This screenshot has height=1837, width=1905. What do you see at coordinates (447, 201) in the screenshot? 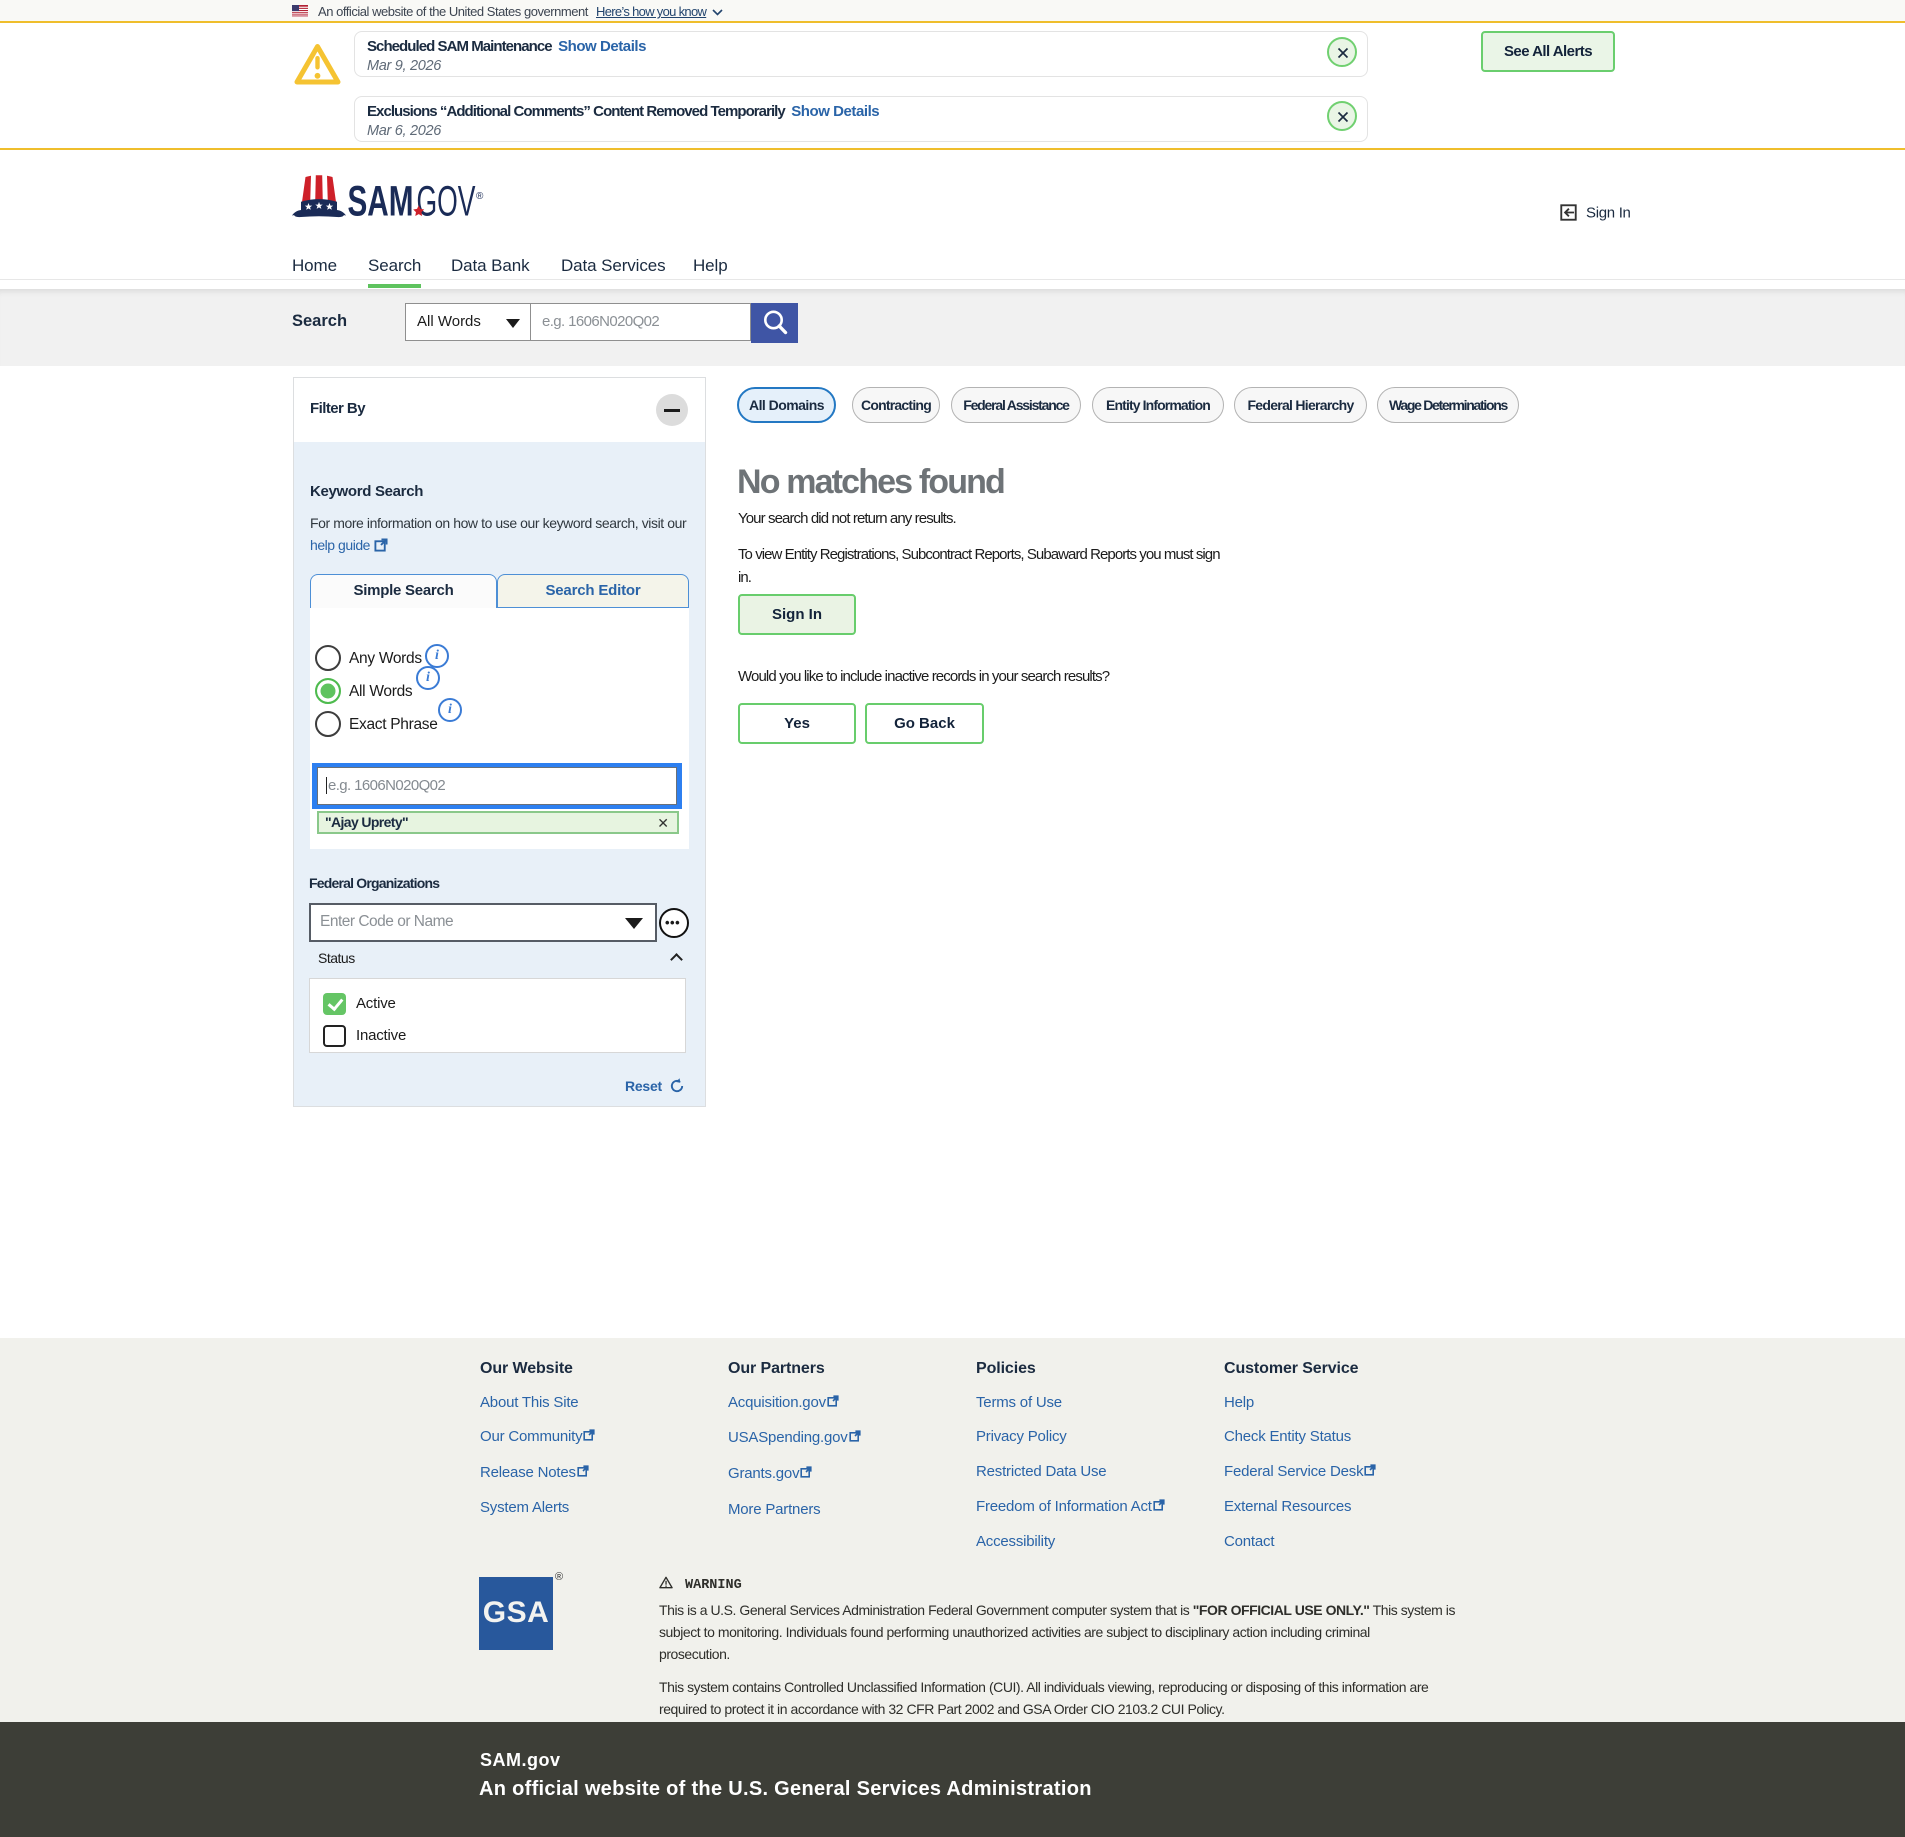
I see `svg-text: GOV` at bounding box center [447, 201].